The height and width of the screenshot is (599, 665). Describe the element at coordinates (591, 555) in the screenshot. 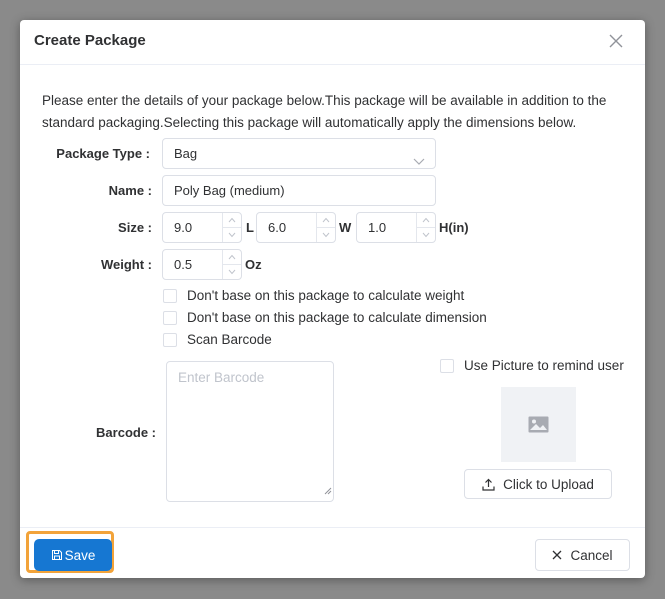

I see `cancel-label: Cancel` at that location.